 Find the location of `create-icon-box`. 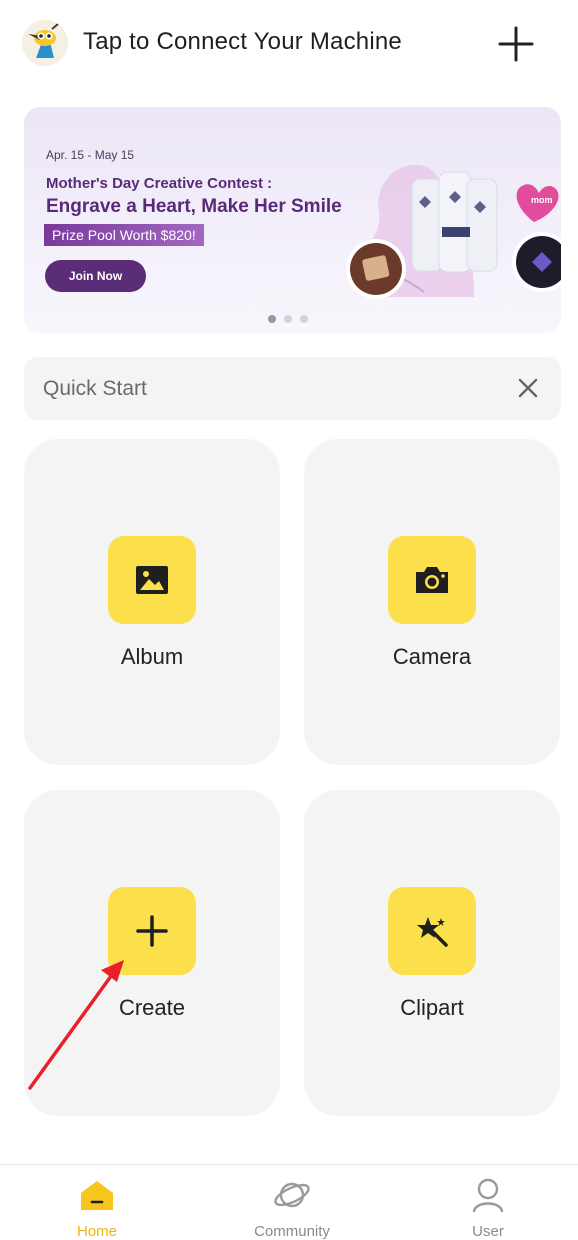

create-icon-box is located at coordinates (152, 931).